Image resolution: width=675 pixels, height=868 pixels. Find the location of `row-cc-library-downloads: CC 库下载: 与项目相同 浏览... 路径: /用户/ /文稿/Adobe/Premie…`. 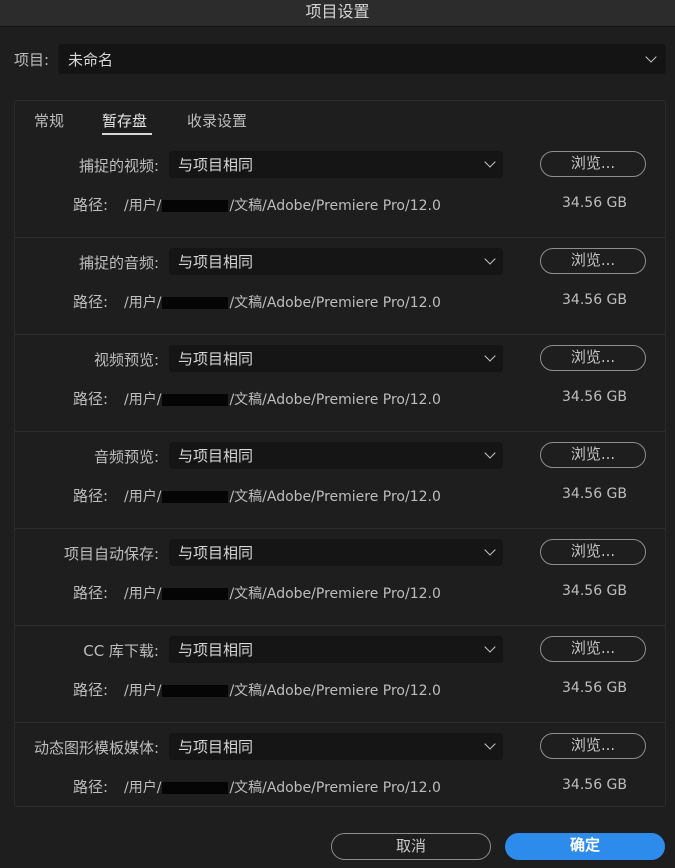

row-cc-library-downloads: CC 库下载: 与项目相同 浏览... 路径: /用户/ /文稿/Adobe/Premie… is located at coordinates (340, 674).